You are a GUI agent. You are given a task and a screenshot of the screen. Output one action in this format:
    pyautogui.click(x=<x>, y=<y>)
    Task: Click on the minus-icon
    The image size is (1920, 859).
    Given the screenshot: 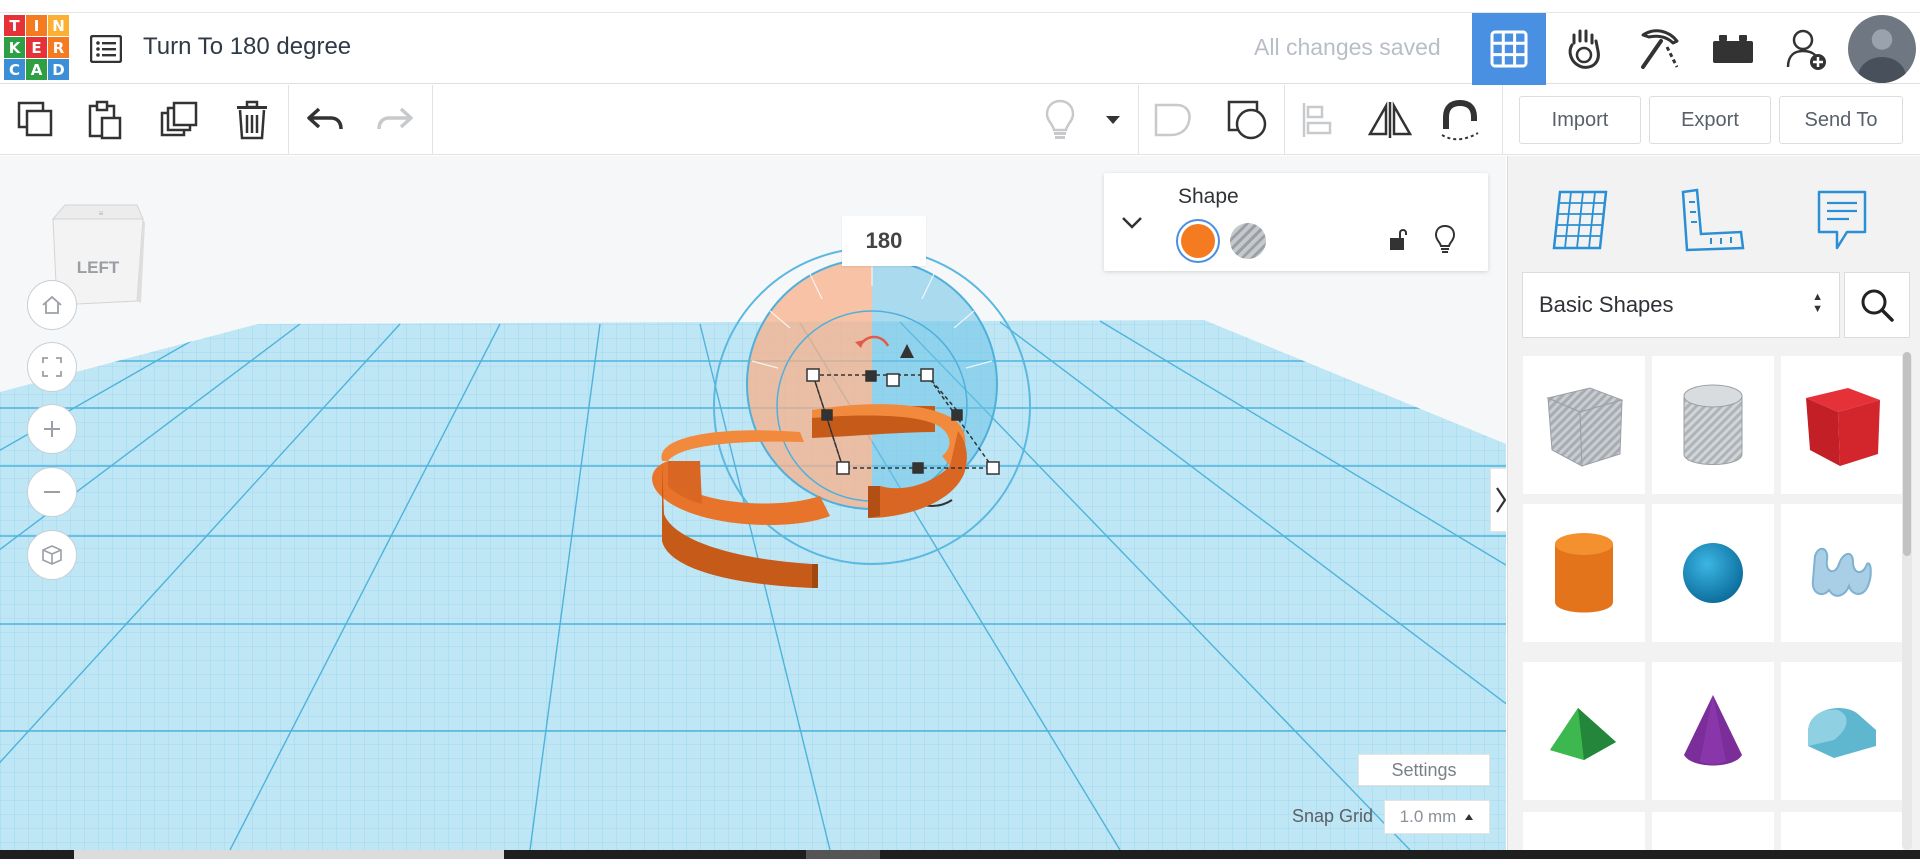 What is the action you would take?
    pyautogui.click(x=52, y=492)
    